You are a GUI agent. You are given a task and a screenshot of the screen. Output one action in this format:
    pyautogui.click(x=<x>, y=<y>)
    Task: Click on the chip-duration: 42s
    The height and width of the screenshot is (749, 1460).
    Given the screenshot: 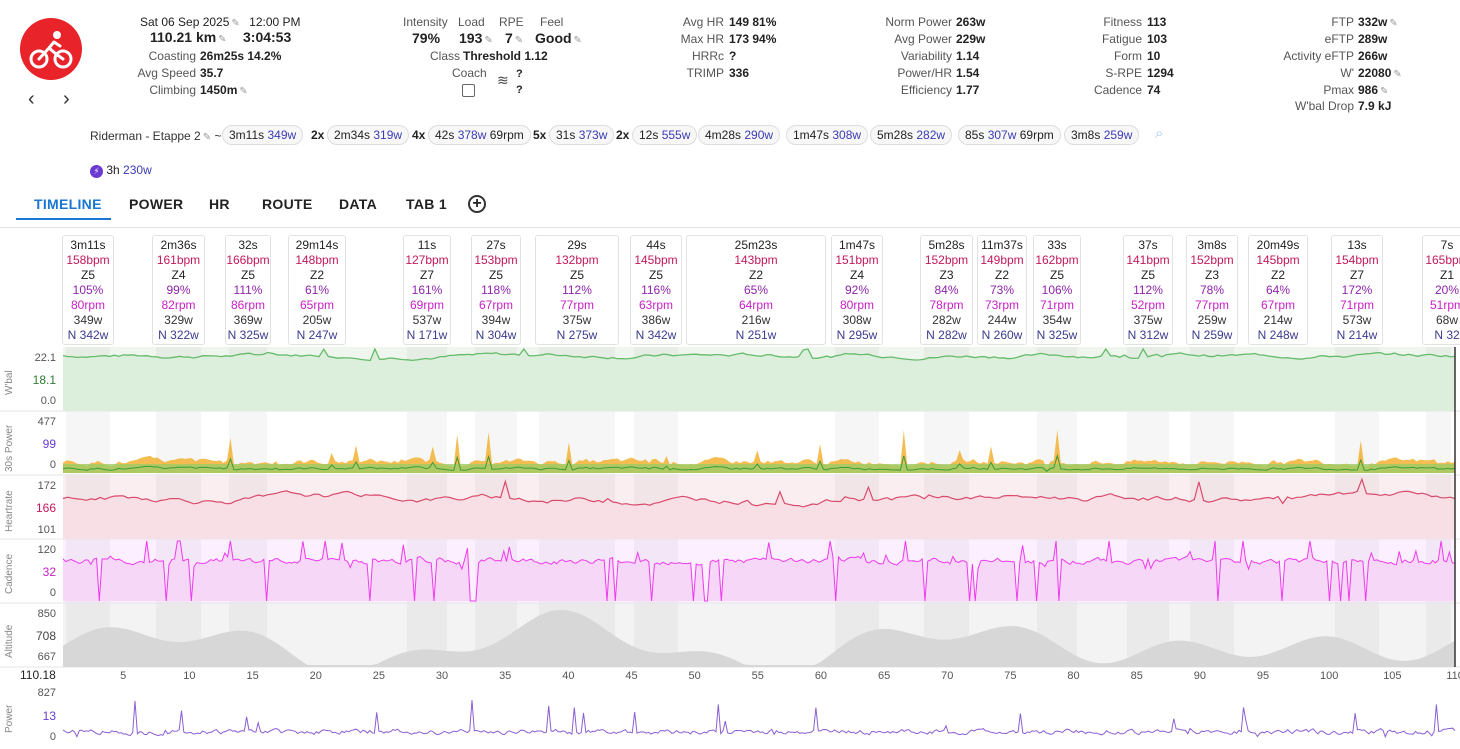 What is the action you would take?
    pyautogui.click(x=445, y=135)
    